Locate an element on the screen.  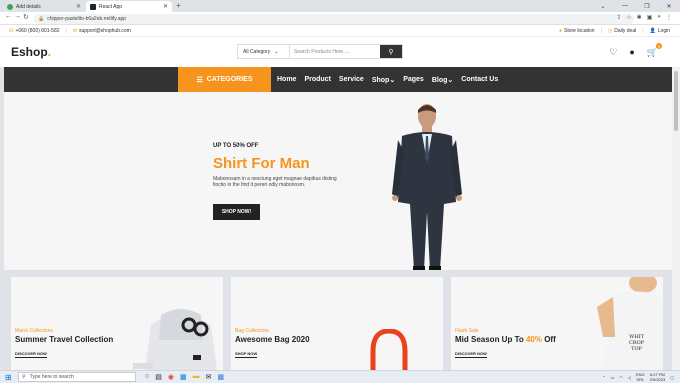
tshirt-print: WHIT CROP TOP is located at coordinates (636, 343).